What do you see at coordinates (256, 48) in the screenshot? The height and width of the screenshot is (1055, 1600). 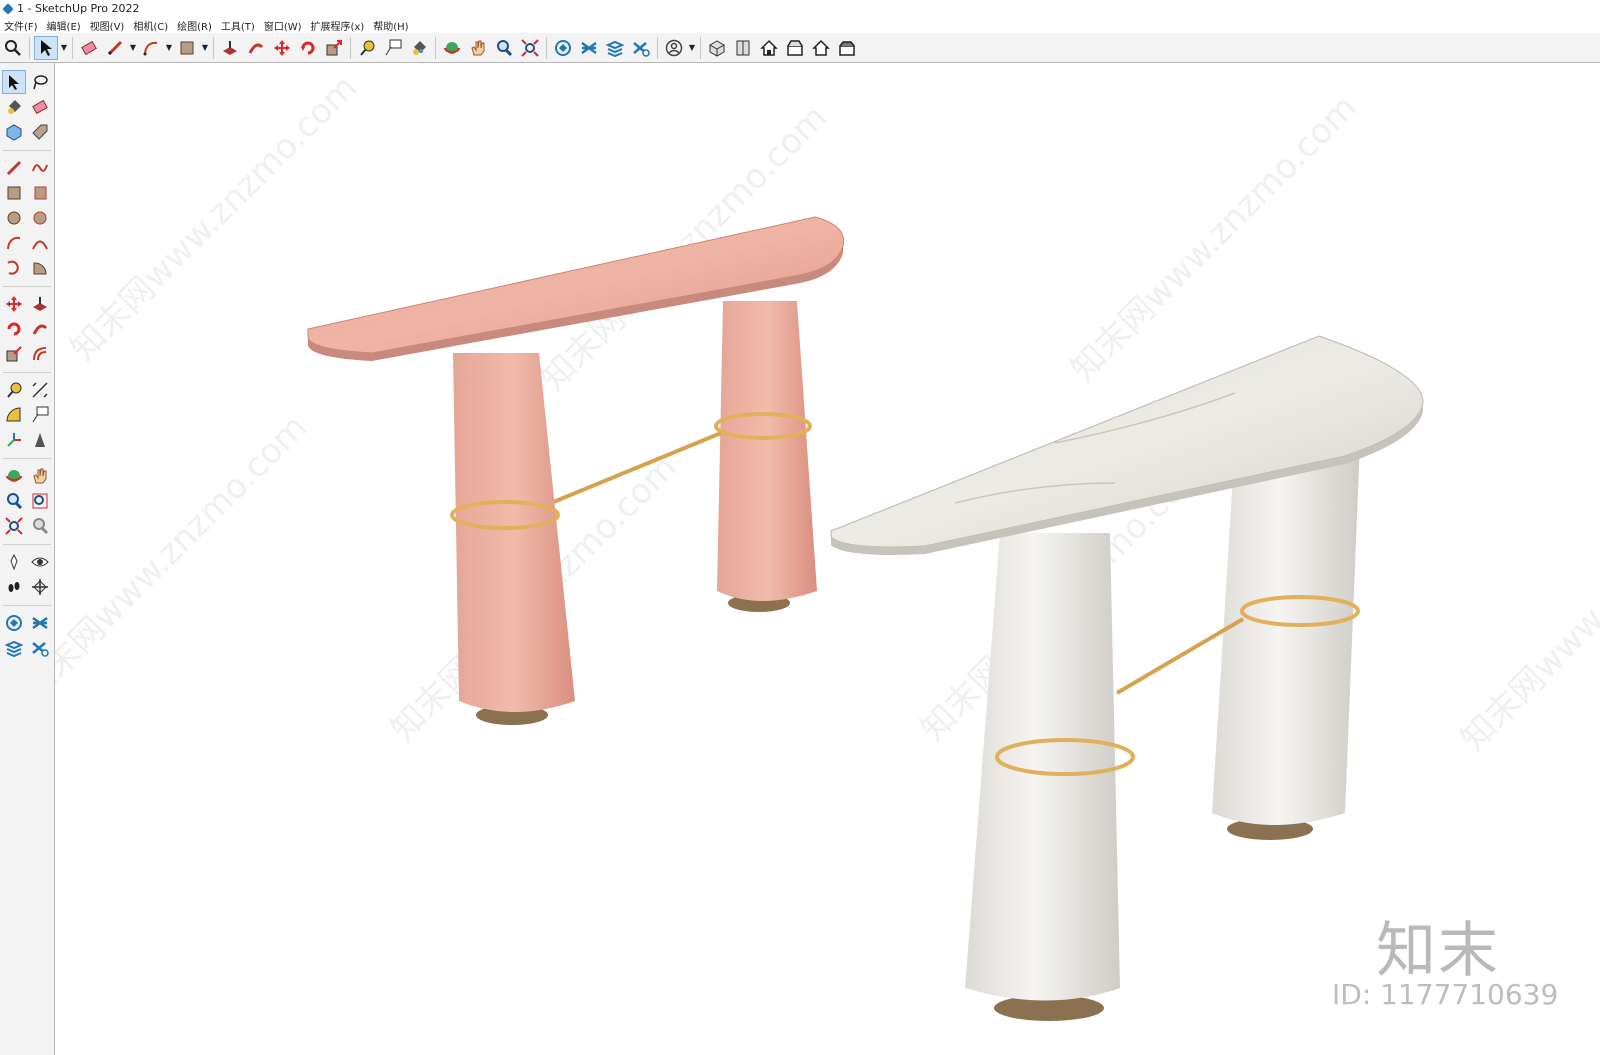 I see `follow-me-button` at bounding box center [256, 48].